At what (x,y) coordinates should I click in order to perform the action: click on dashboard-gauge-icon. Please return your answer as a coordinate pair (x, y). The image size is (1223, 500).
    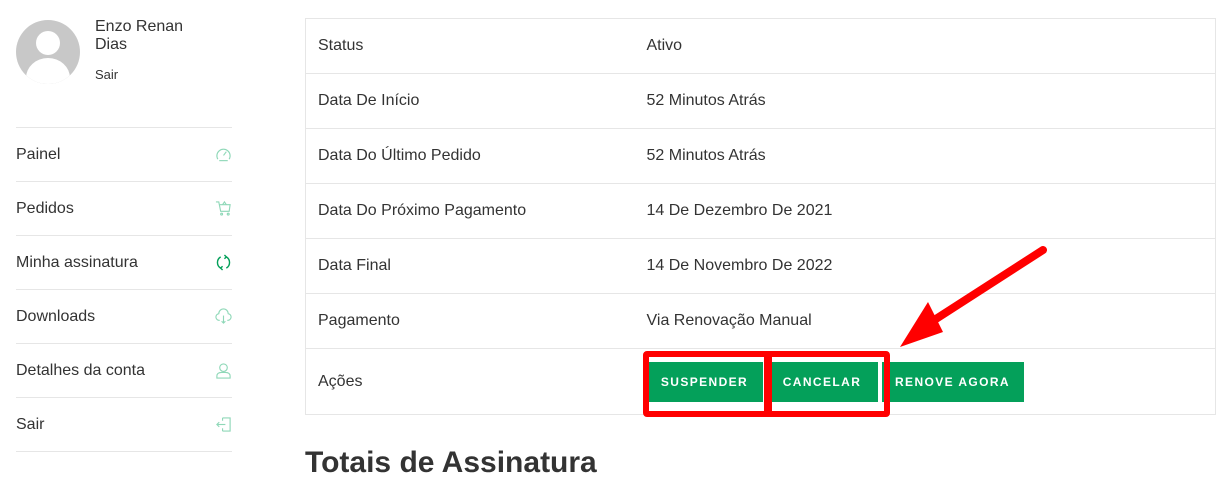
    Looking at the image, I should click on (223, 155).